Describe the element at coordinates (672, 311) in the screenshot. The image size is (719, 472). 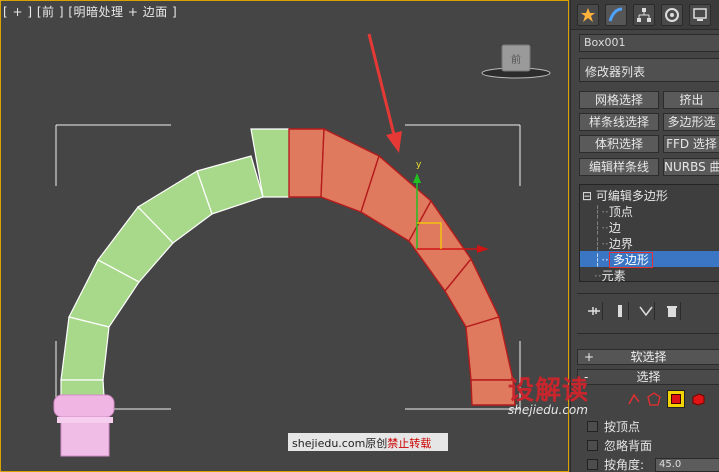
I see `remove-modifier-icon` at that location.